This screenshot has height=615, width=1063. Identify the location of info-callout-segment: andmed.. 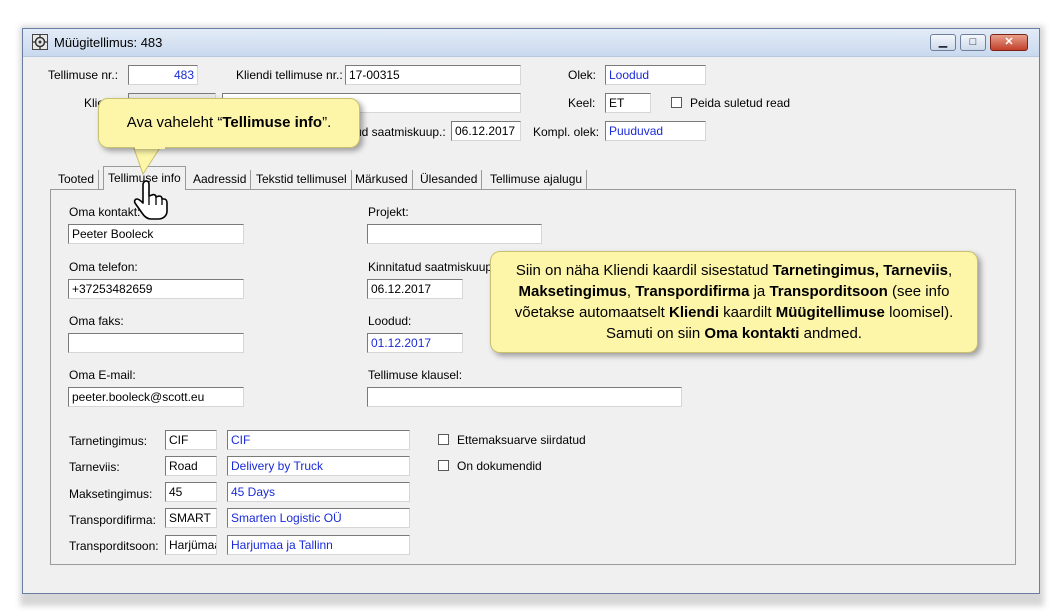
(830, 333).